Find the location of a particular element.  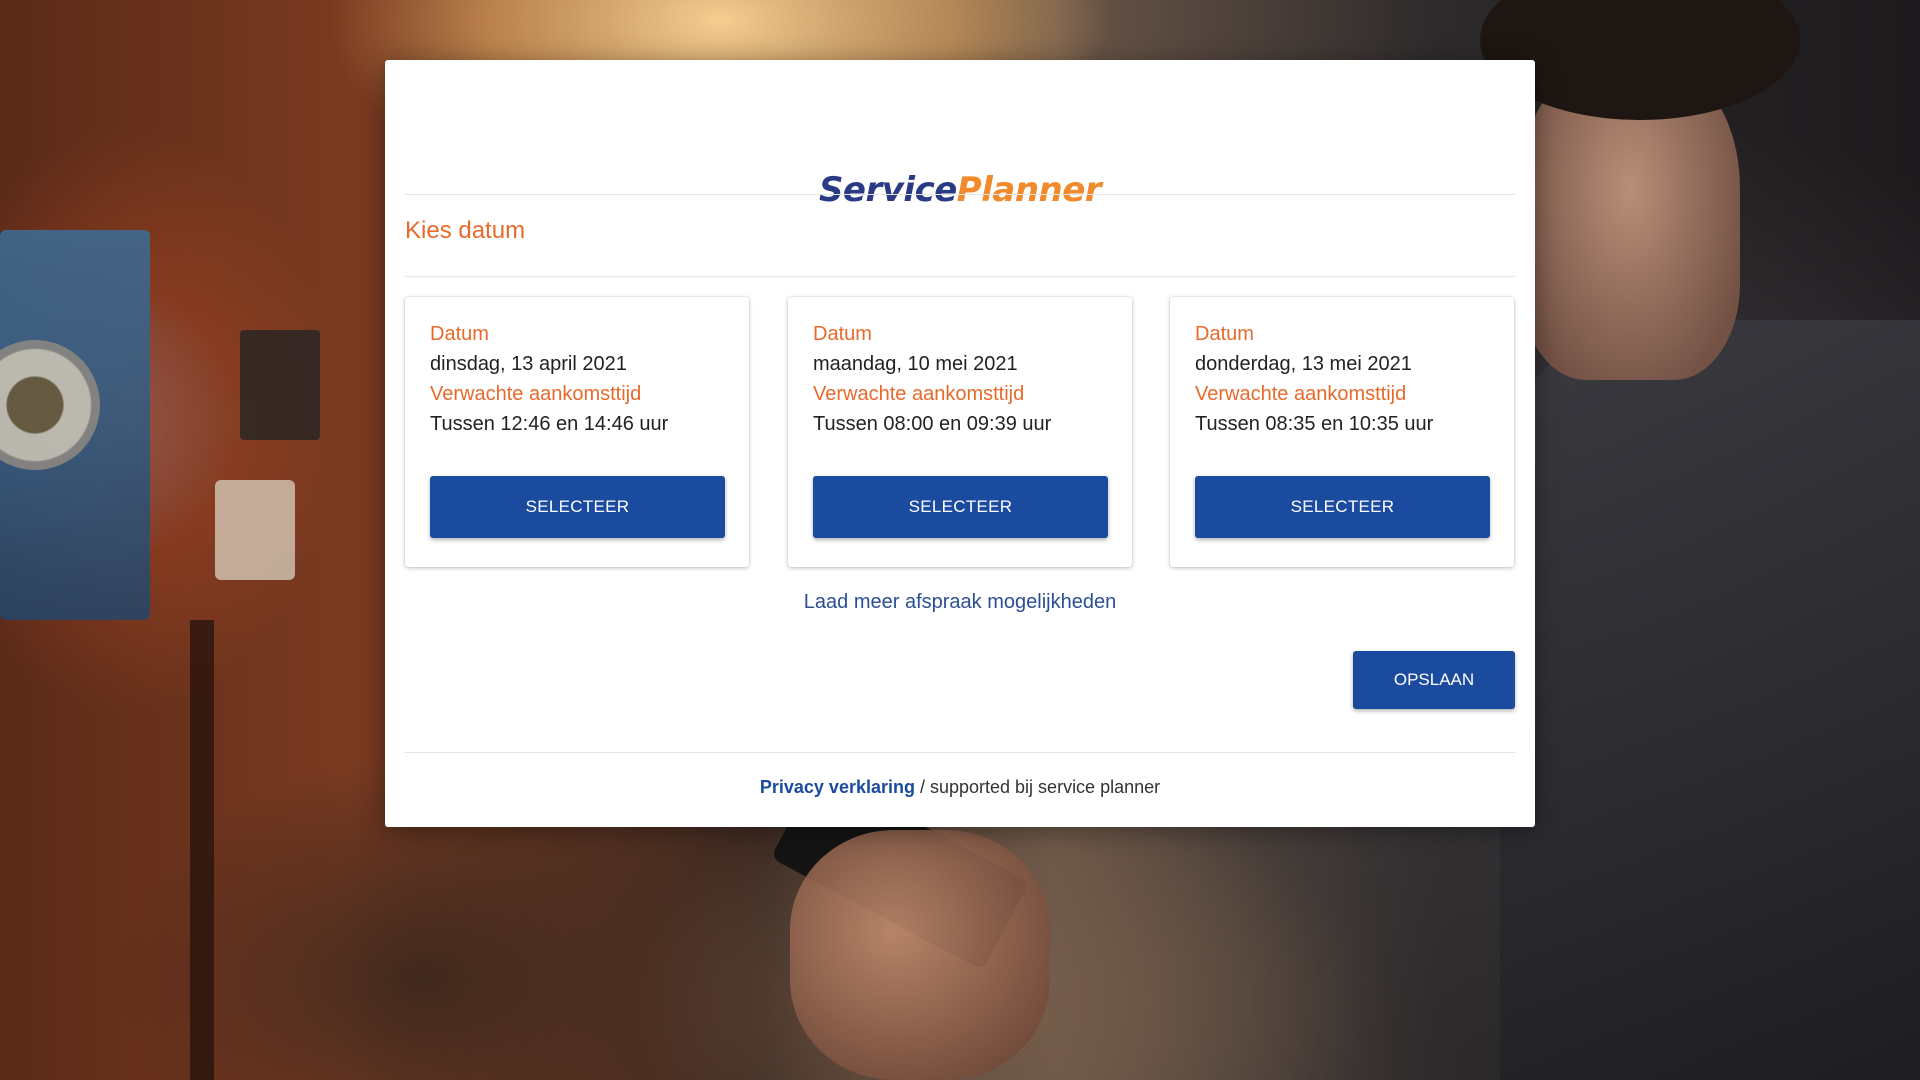

arrival-time-value: Tussen 08:00 en 09:39 uur is located at coordinates (932, 424).